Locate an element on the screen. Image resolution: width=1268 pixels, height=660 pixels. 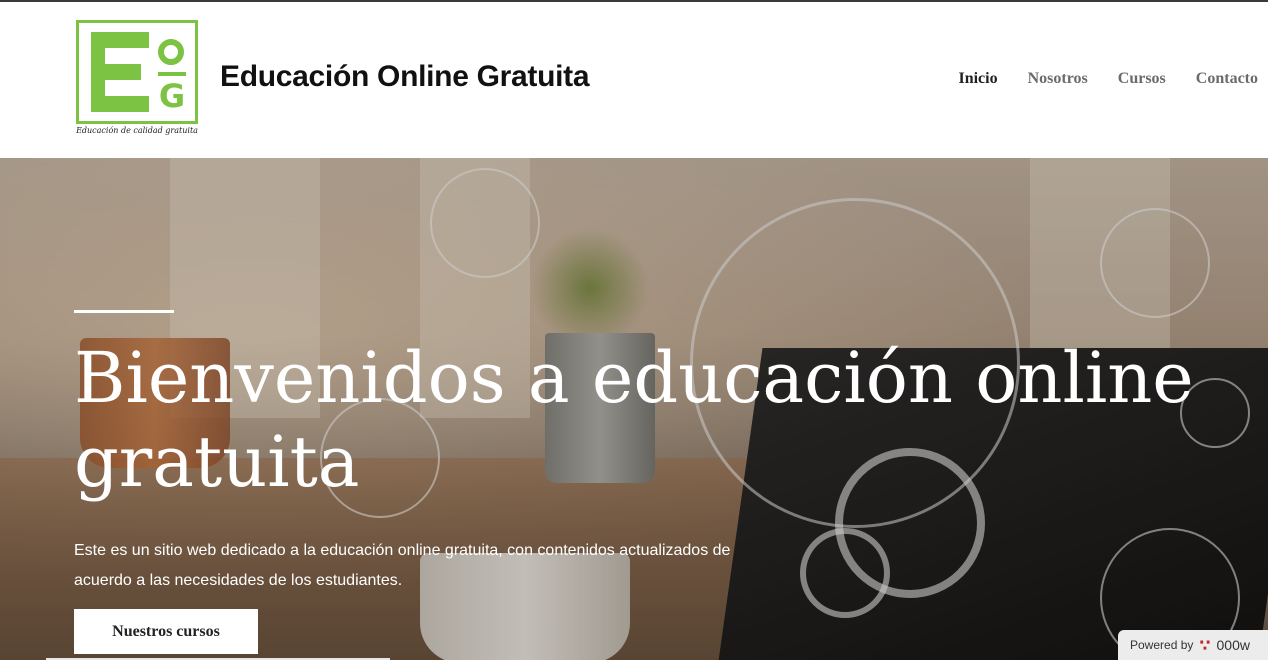
nav-item-inicio: Inicio is located at coordinates (977, 79).